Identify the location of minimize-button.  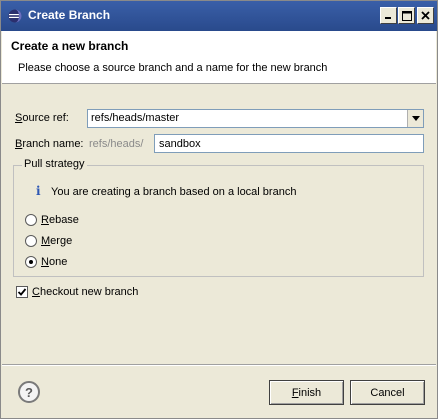
(388, 15).